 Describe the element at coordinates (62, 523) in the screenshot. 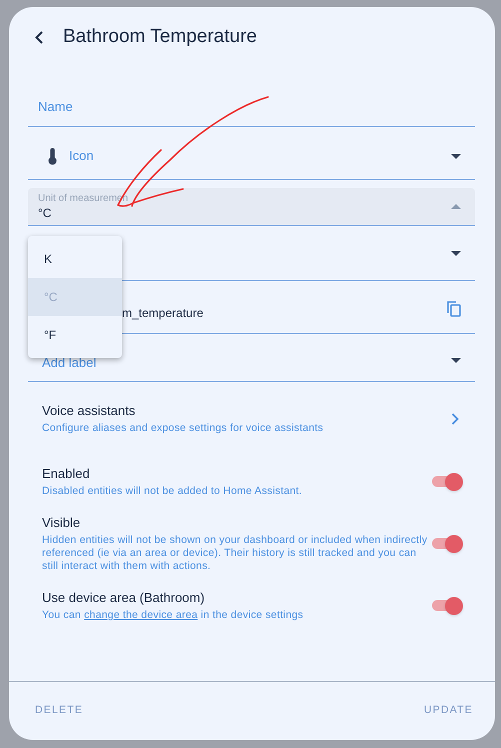

I see `setting-title: Visible` at that location.